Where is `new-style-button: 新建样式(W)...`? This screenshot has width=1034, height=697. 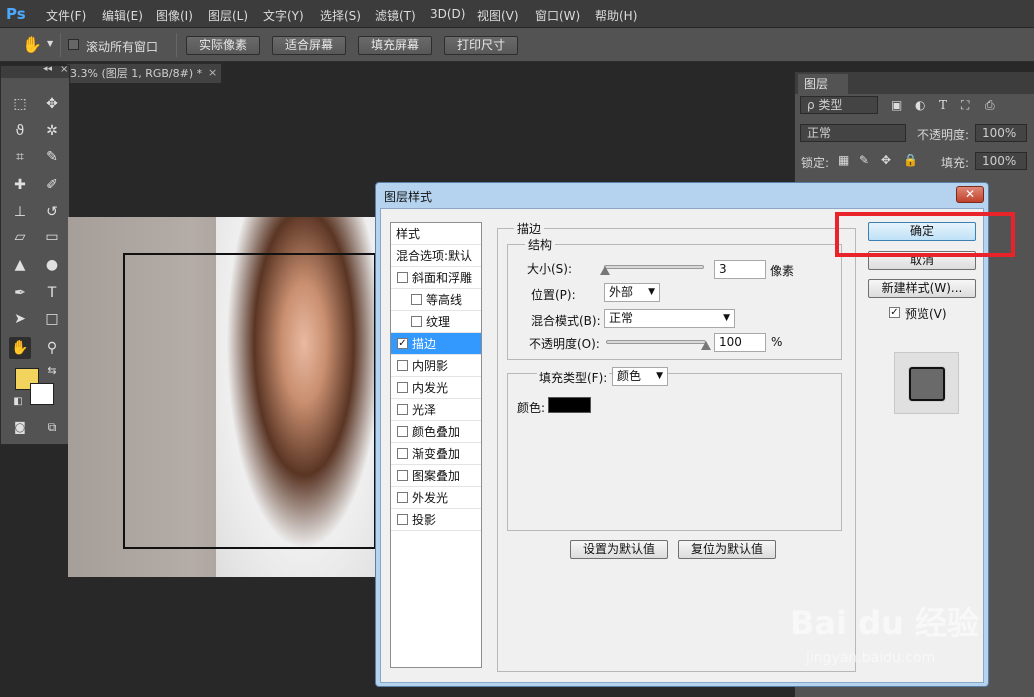 new-style-button: 新建样式(W)... is located at coordinates (922, 288).